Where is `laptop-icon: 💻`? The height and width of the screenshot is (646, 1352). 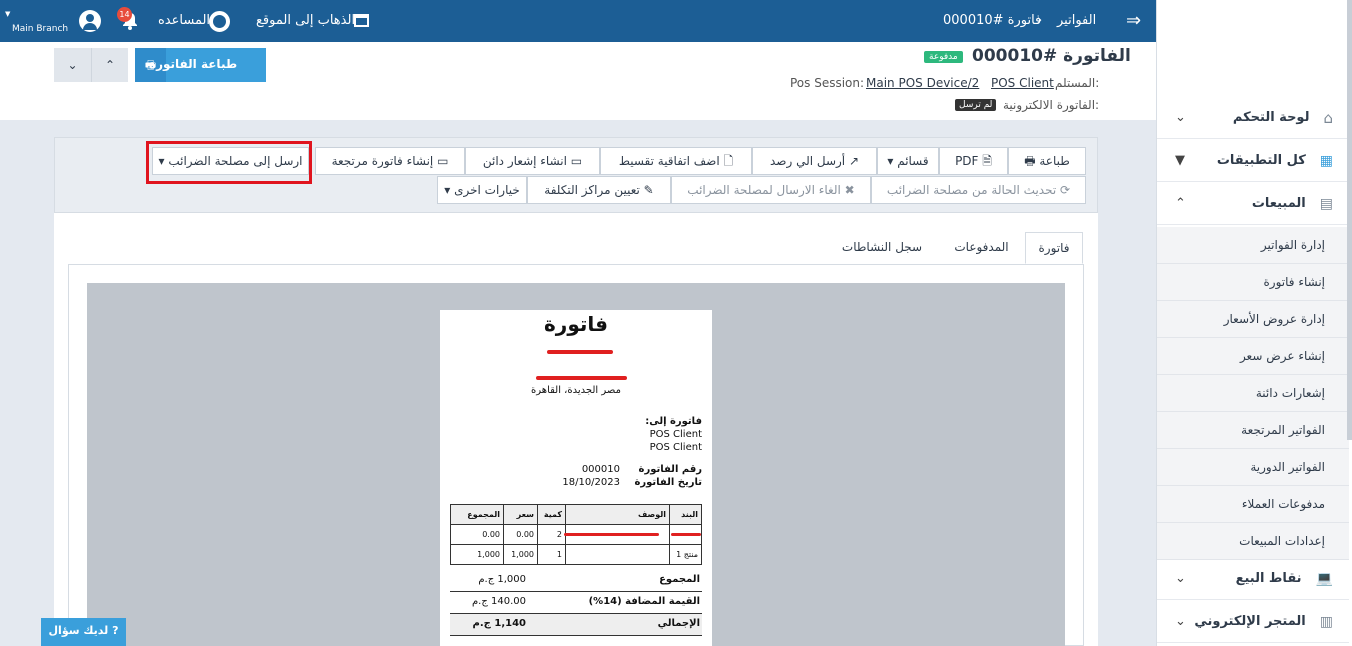 laptop-icon: 💻 is located at coordinates (1324, 578).